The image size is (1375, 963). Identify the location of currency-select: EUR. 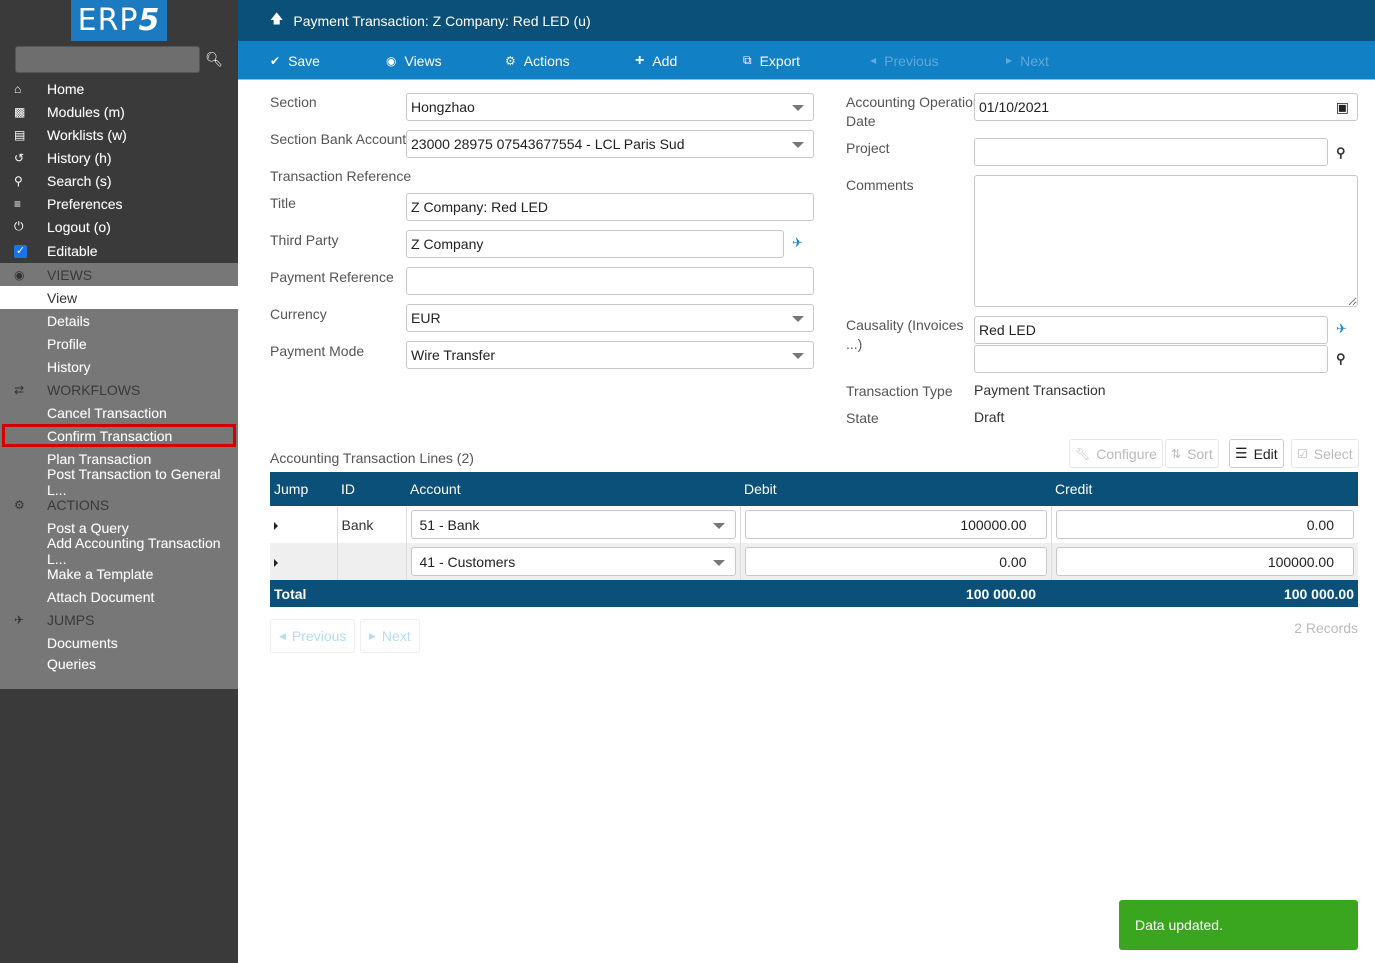
(610, 318).